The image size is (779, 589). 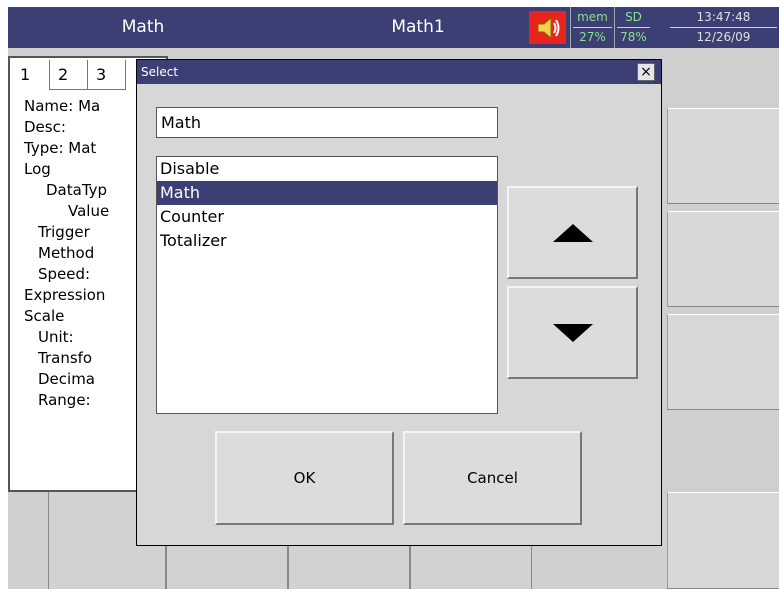 I want to click on clock: 13:47:48 12/26/09, so click(x=723, y=27).